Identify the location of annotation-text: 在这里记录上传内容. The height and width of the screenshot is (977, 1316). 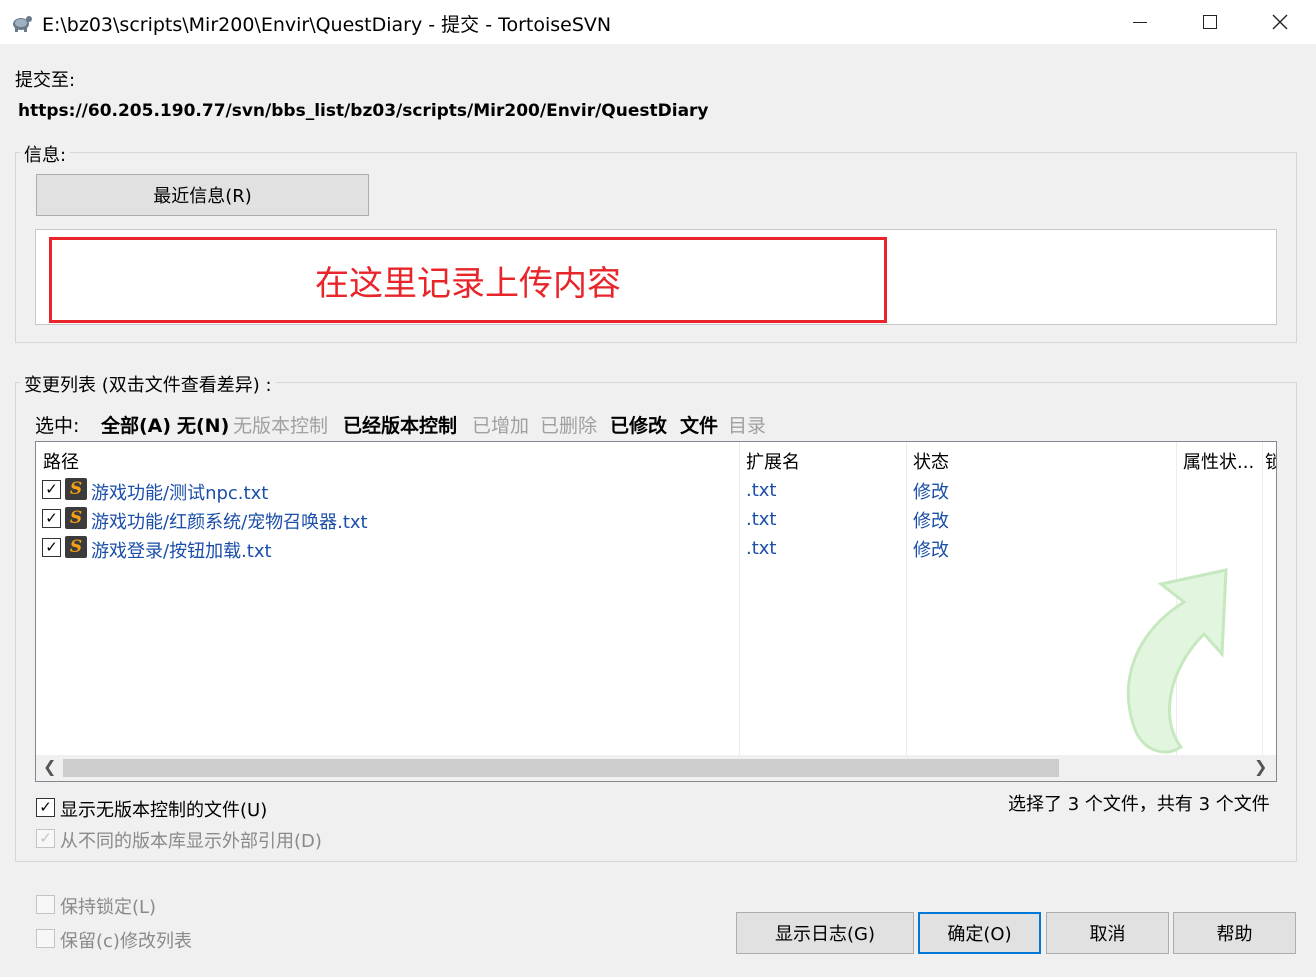
(468, 283).